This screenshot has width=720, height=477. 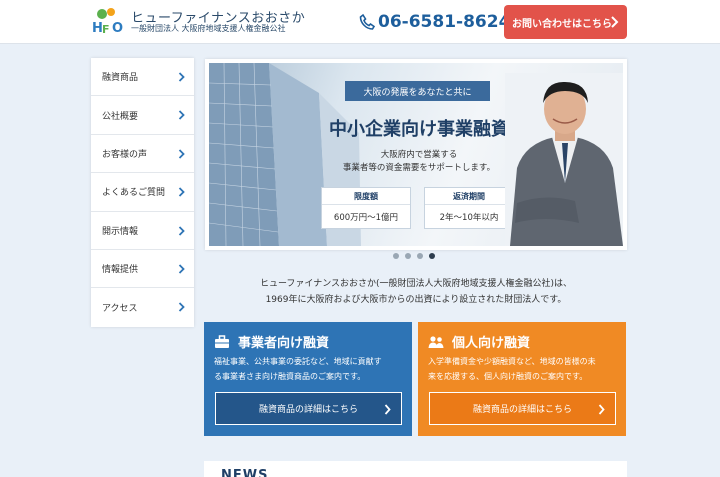 What do you see at coordinates (120, 116) in the screenshot?
I see `sidebar-item-label: 公社概要` at bounding box center [120, 116].